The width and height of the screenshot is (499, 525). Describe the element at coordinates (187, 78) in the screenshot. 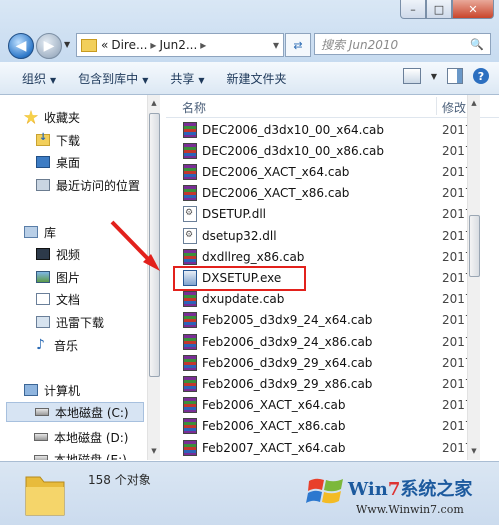

I see `share-button: 共享 ▼` at that location.